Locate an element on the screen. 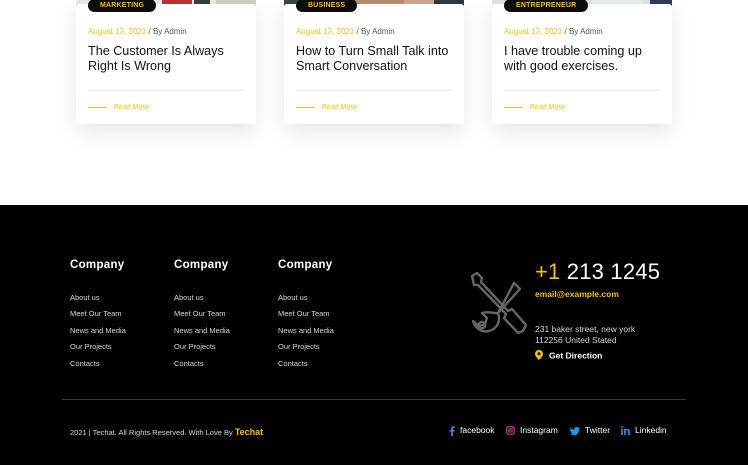 This screenshot has width=748, height=465. get-direction-label: Get Direction is located at coordinates (576, 355).